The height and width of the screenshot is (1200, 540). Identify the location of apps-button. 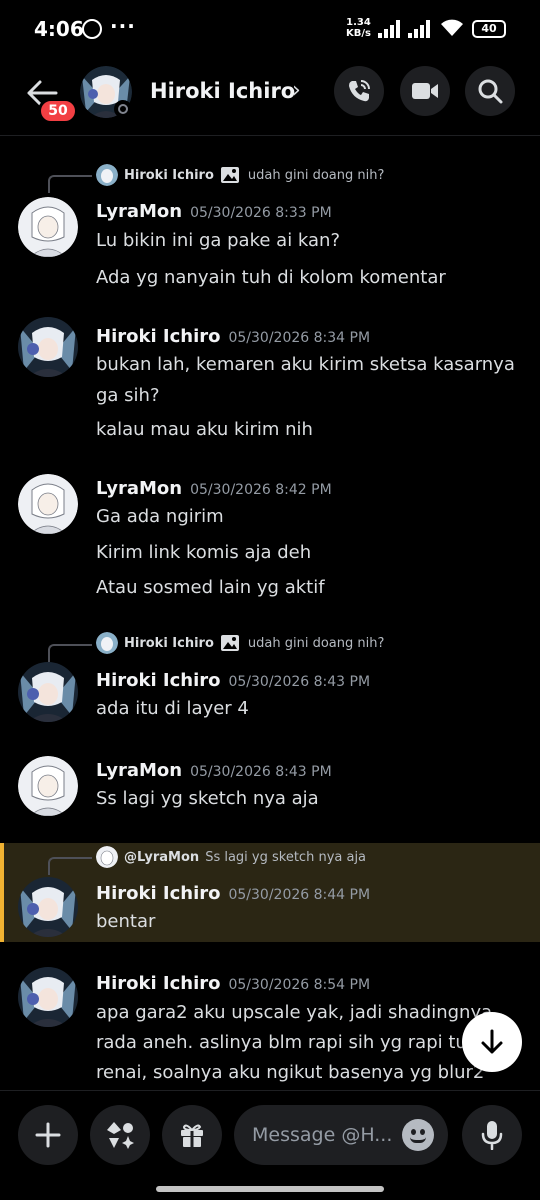
(120, 1135).